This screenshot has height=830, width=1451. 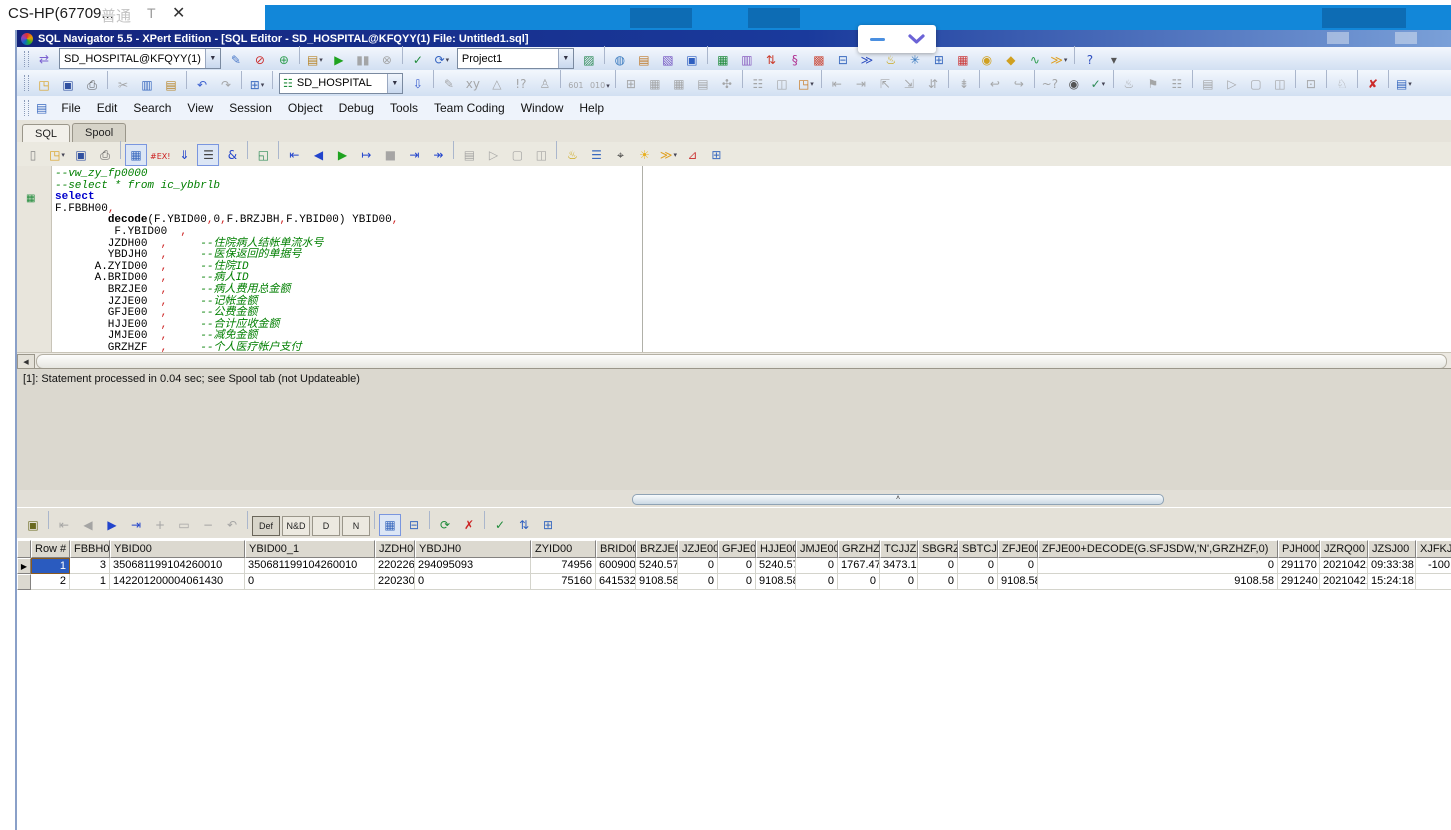 I want to click on open-sql-icon: ◳ ▾, so click(x=57, y=155).